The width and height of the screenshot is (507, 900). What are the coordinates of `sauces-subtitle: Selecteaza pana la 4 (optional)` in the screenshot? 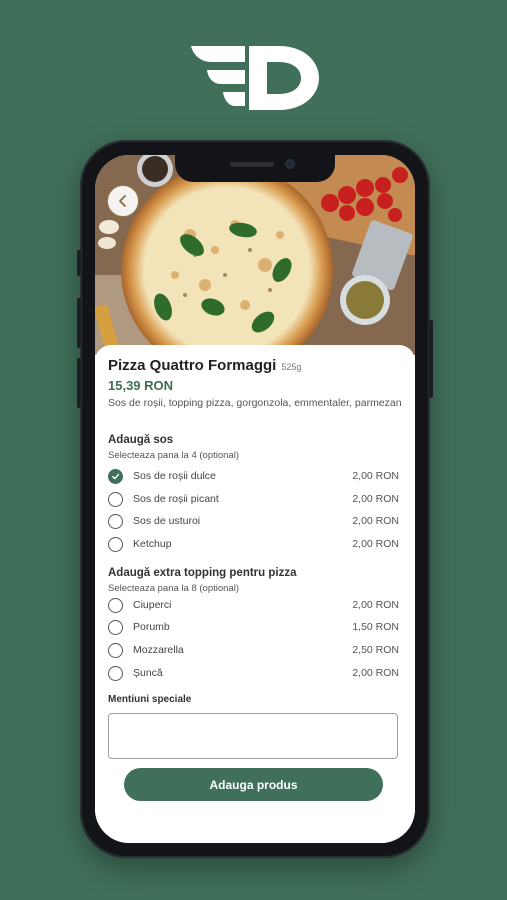 It's located at (173, 455).